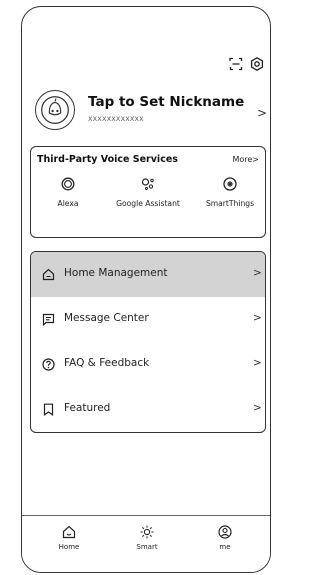  What do you see at coordinates (148, 203) in the screenshot?
I see `service-label: Google Assistant` at bounding box center [148, 203].